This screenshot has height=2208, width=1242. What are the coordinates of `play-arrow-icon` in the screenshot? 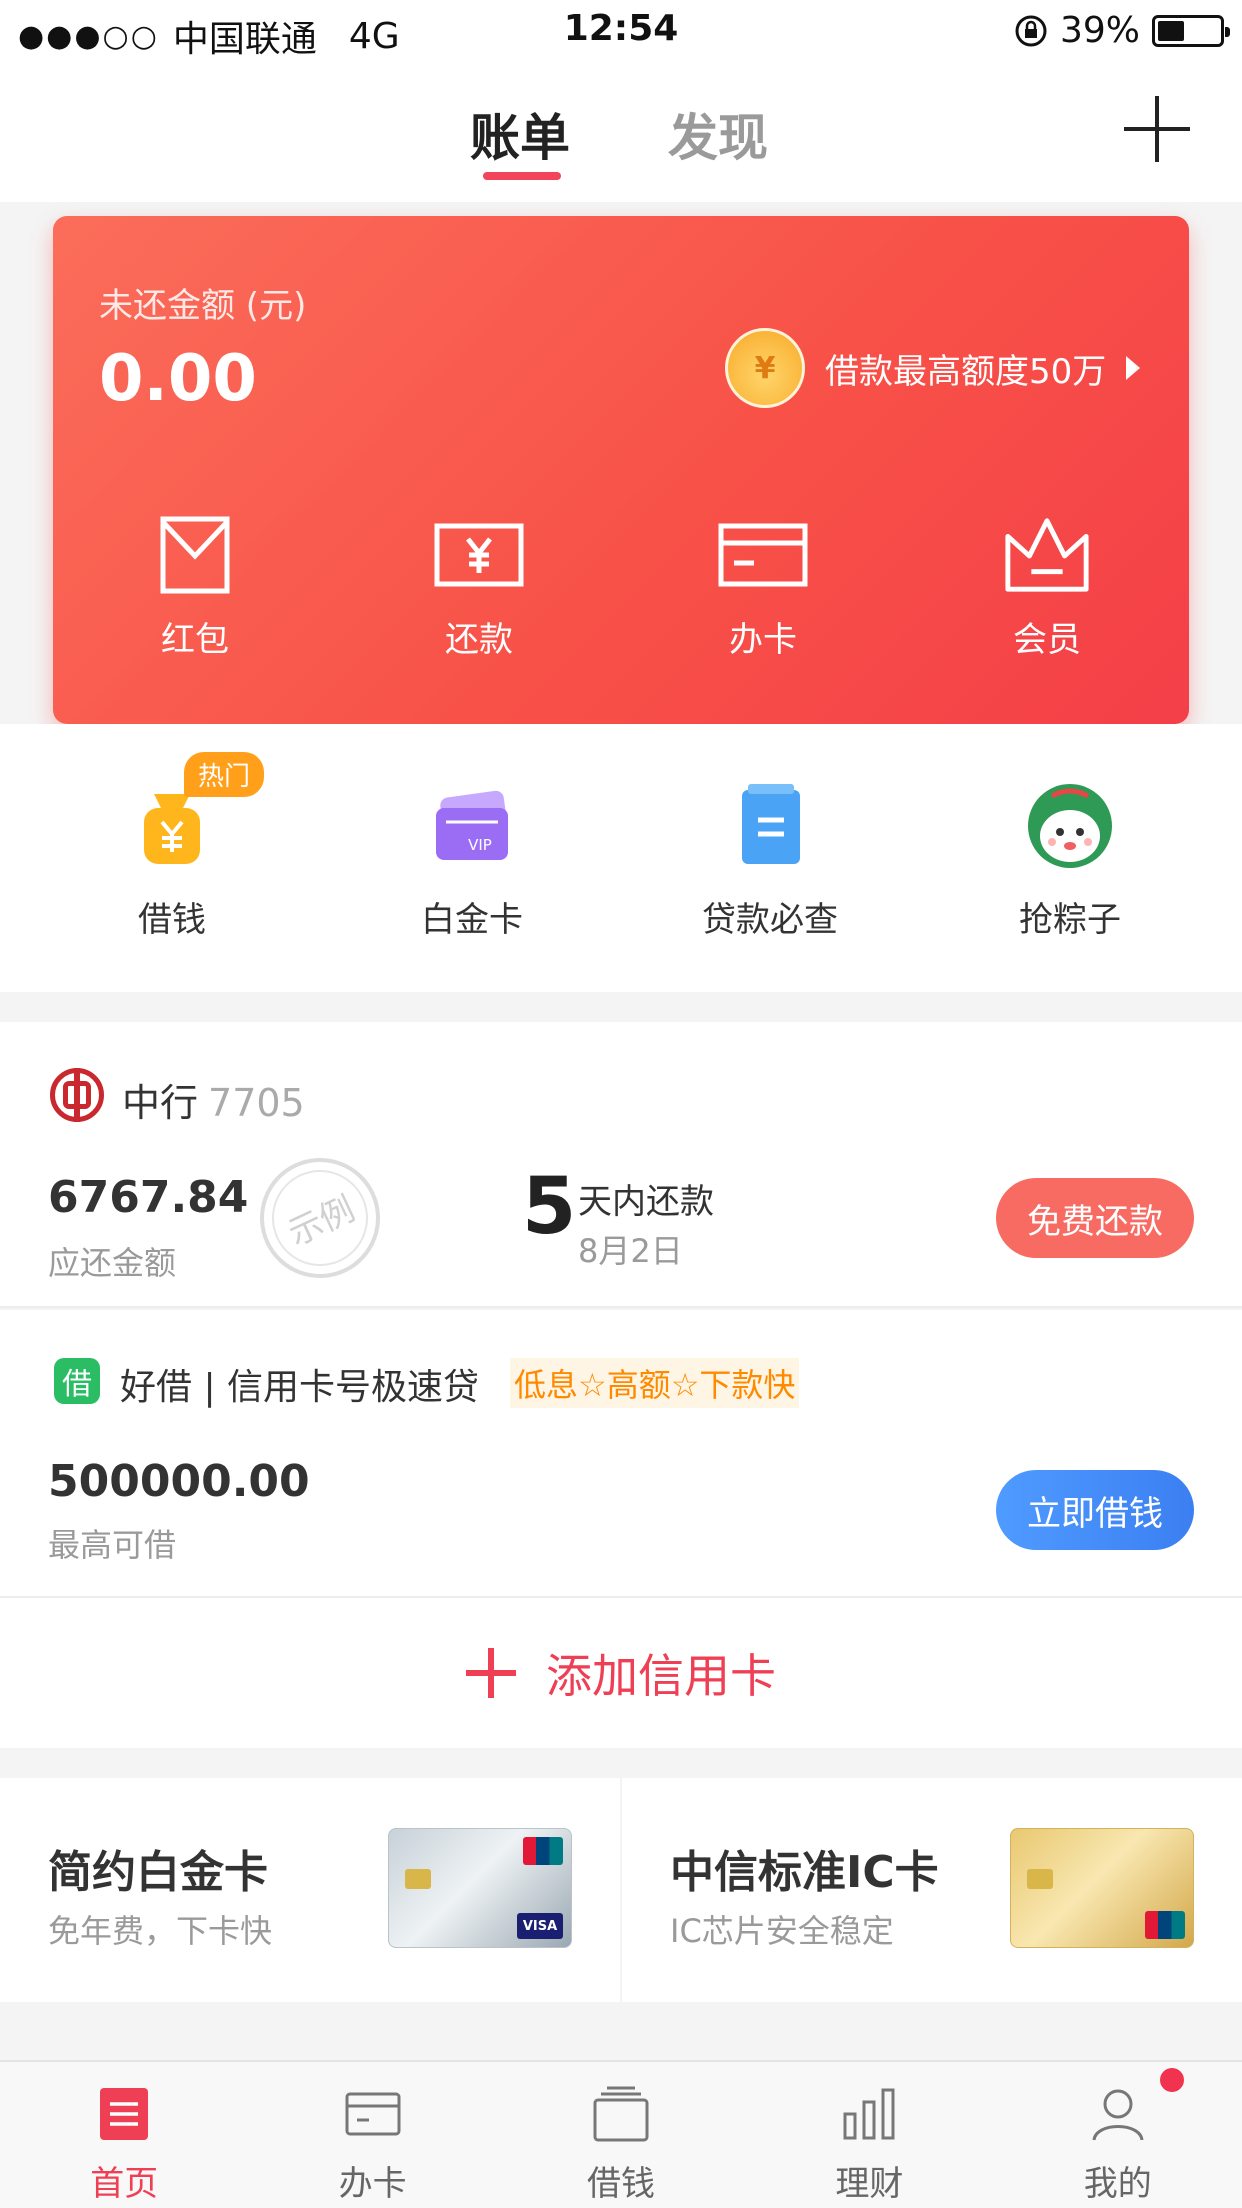 It's located at (1133, 368).